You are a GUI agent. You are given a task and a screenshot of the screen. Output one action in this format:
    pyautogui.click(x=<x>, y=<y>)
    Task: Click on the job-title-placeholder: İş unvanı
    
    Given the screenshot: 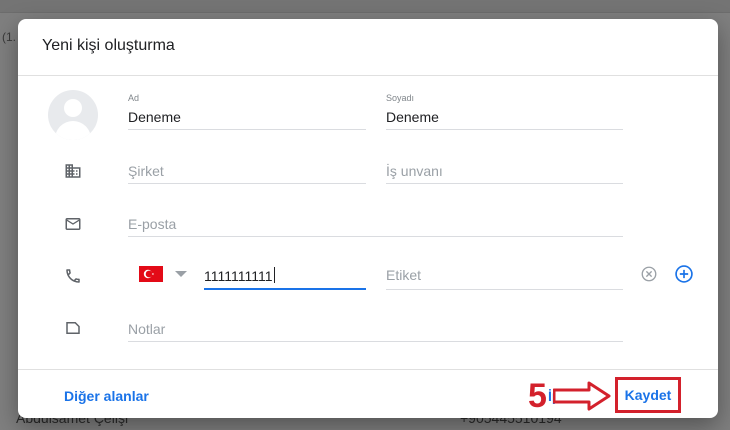 What is the action you would take?
    pyautogui.click(x=414, y=171)
    